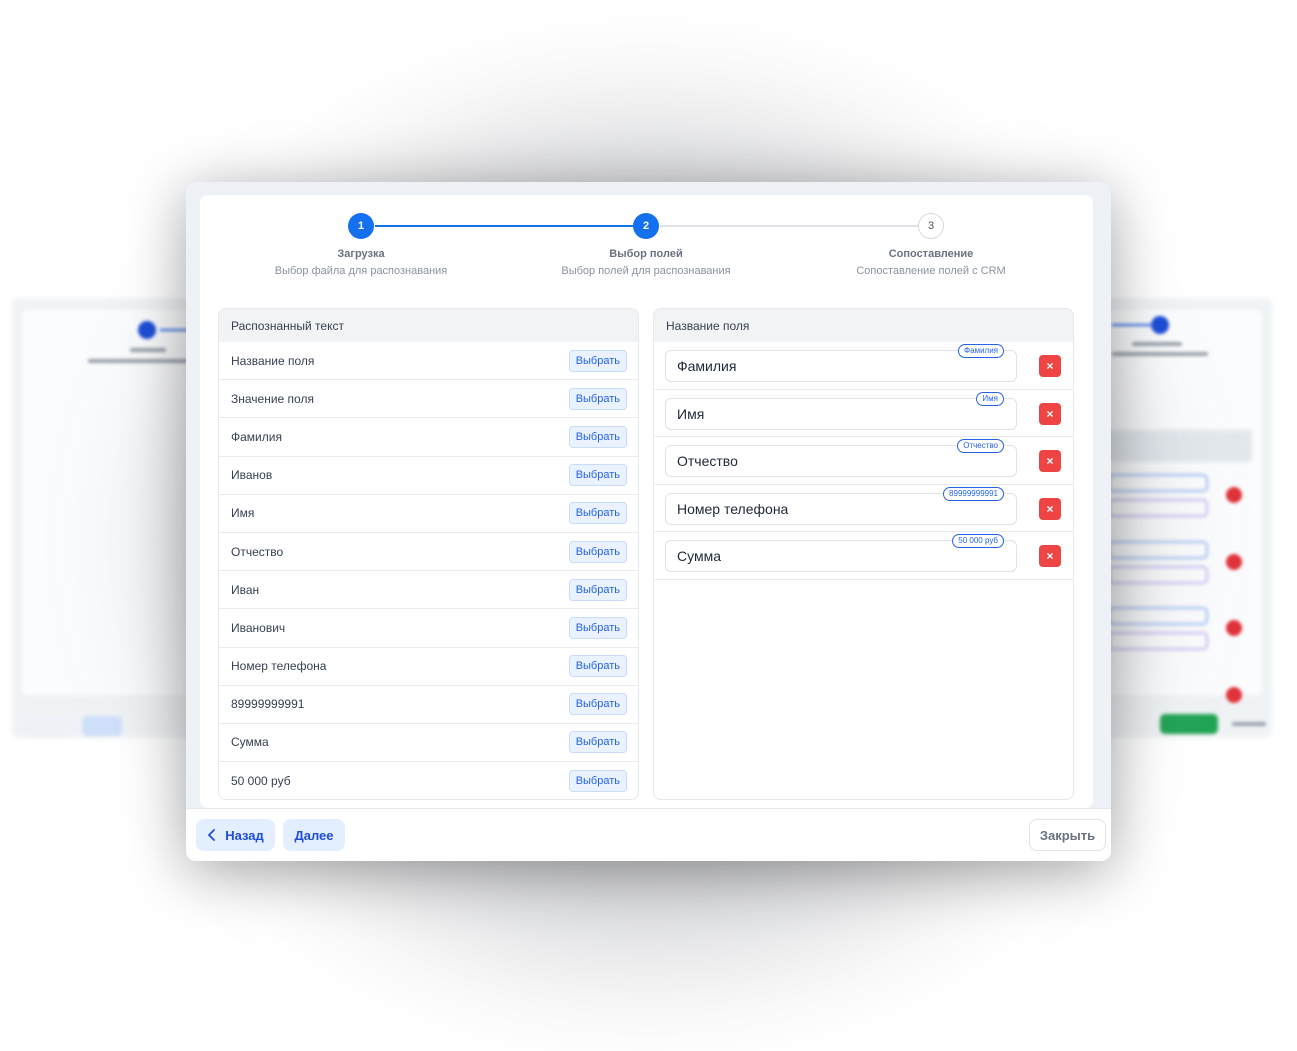 The image size is (1297, 1051). Describe the element at coordinates (841, 410) in the screenshot. I see `field-name-input: Имя Имя` at that location.